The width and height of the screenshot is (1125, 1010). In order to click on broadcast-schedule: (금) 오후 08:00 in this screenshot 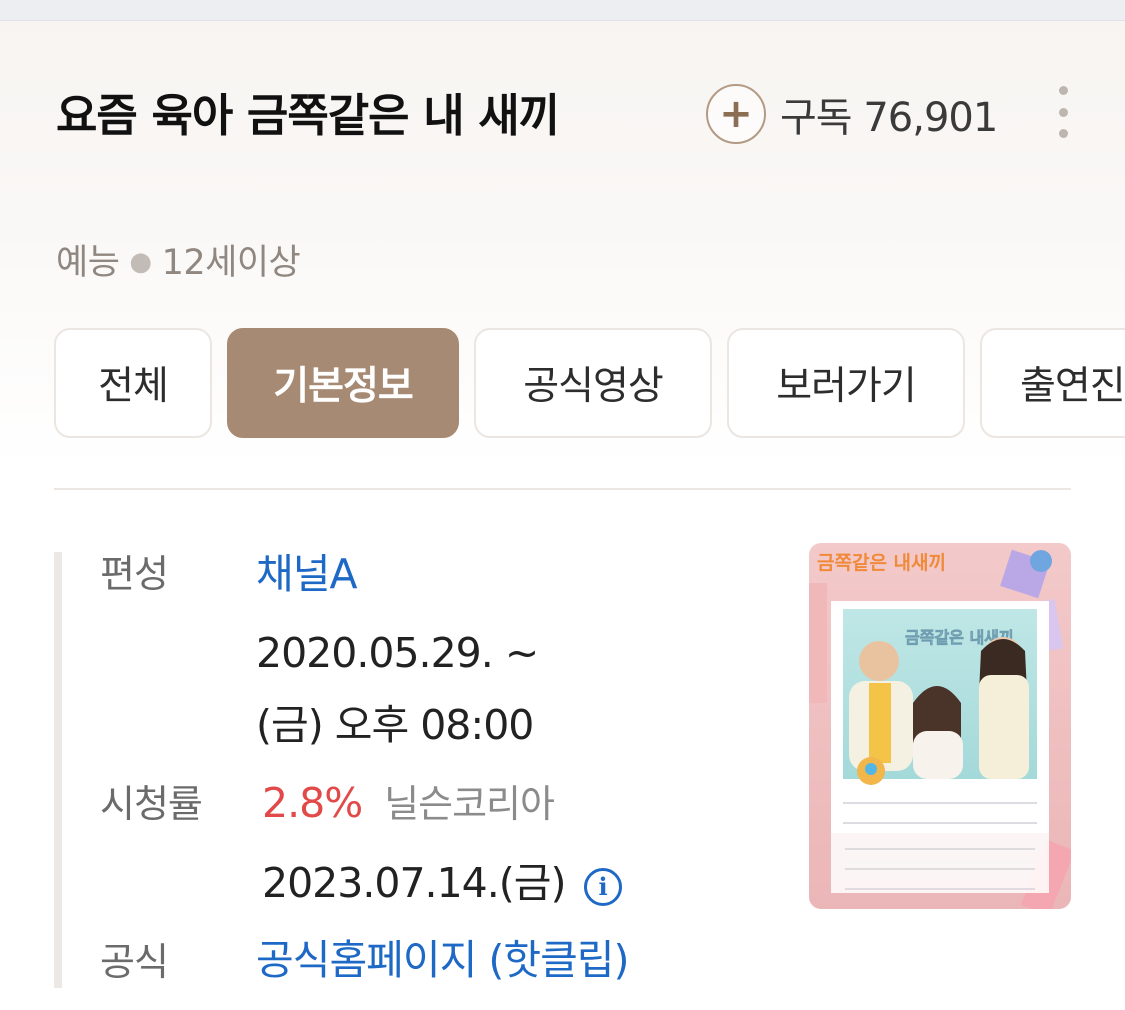, I will do `click(395, 725)`.